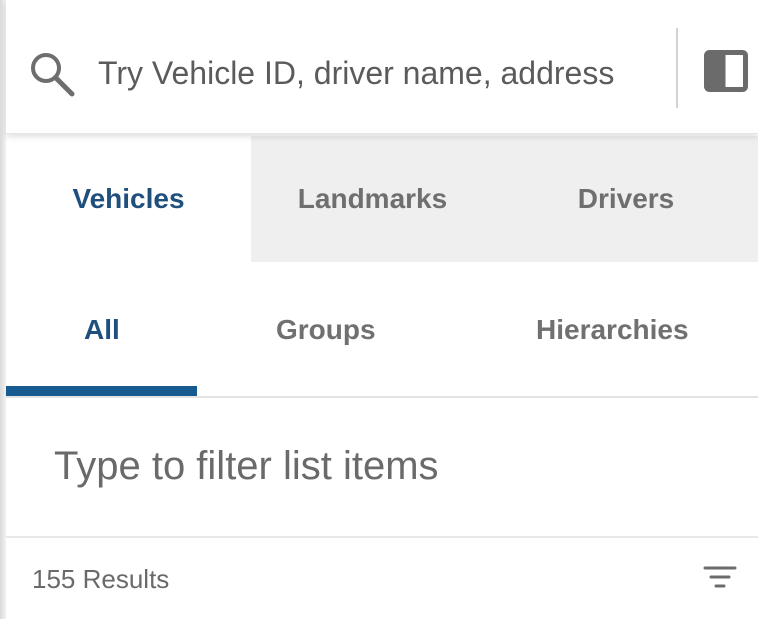  I want to click on filter-input, so click(394, 466).